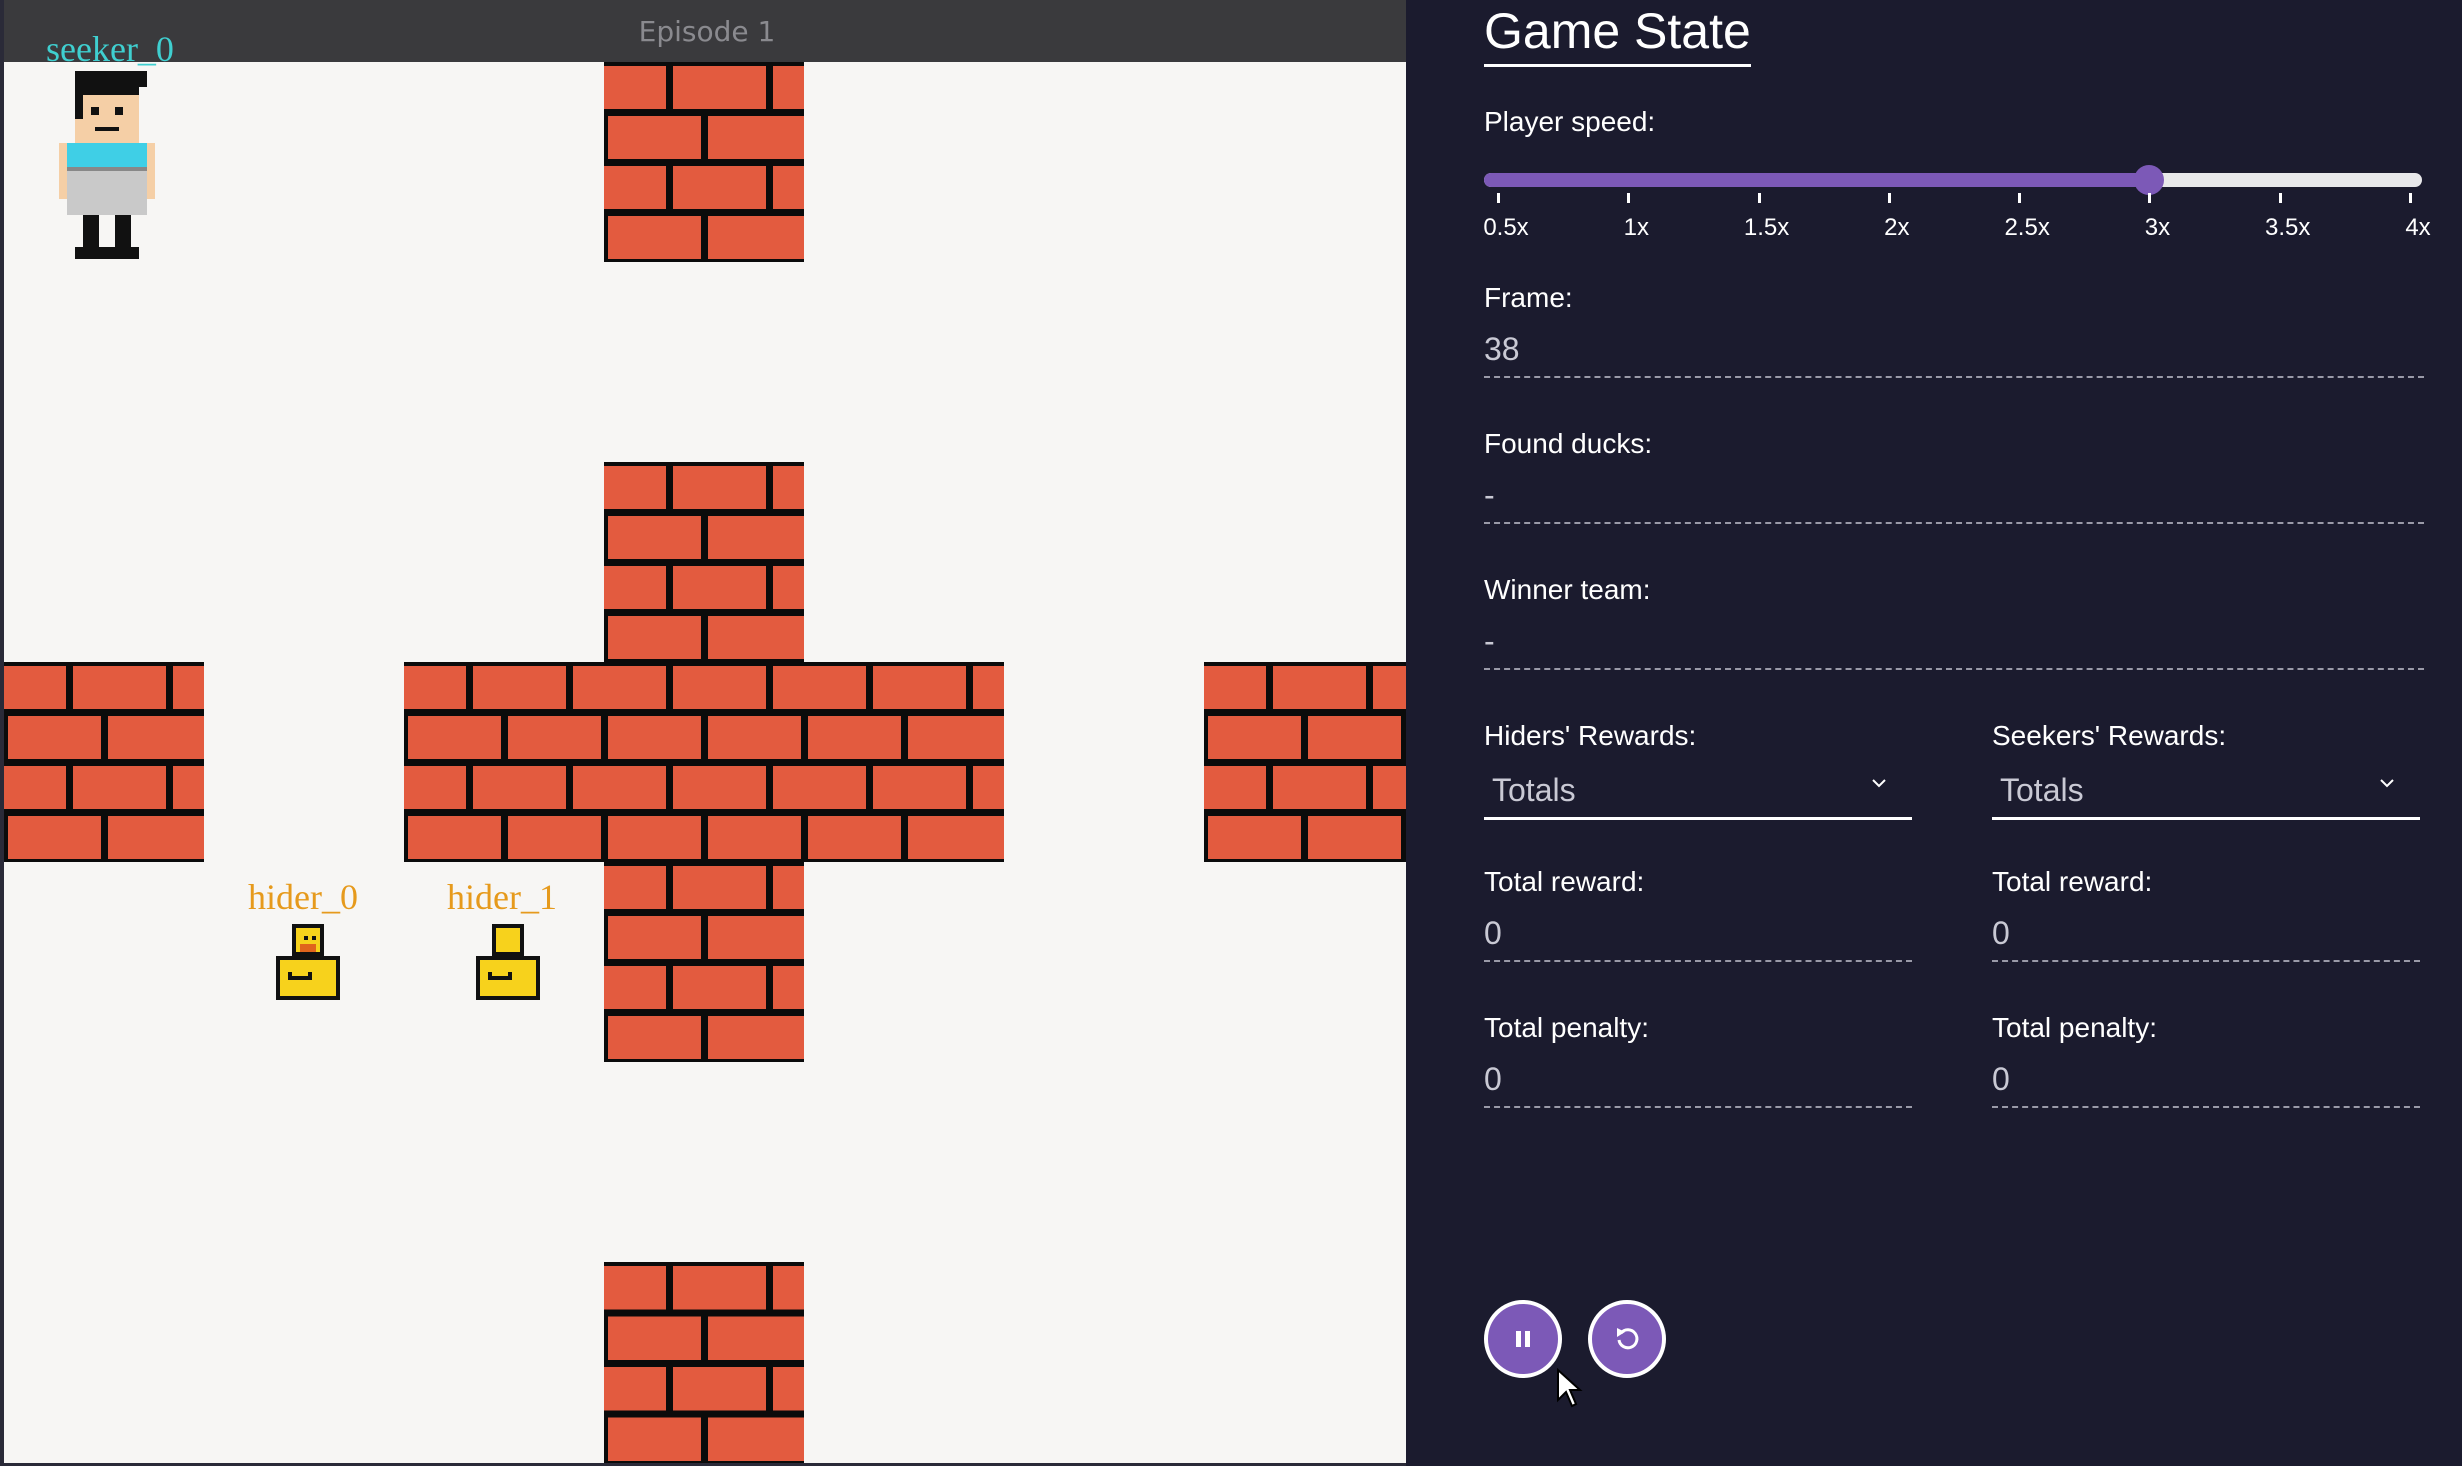 This screenshot has width=2462, height=1466. I want to click on seekers-total-reward-value: 0, so click(2206, 936).